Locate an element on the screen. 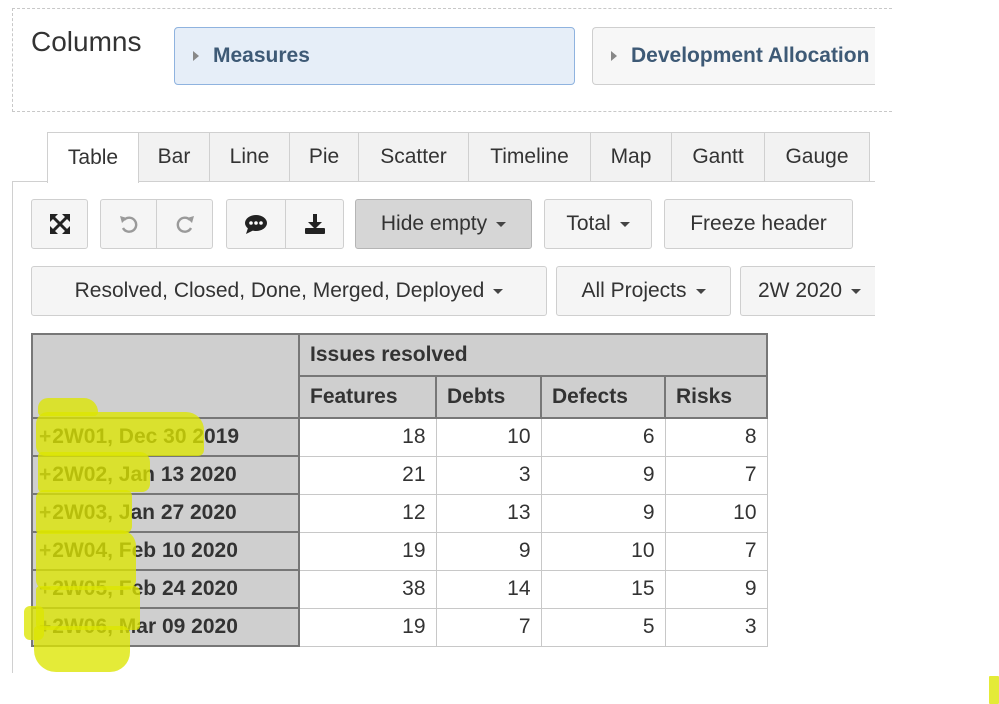  row-header: +2W03, Jan 27 2020 is located at coordinates (165, 513).